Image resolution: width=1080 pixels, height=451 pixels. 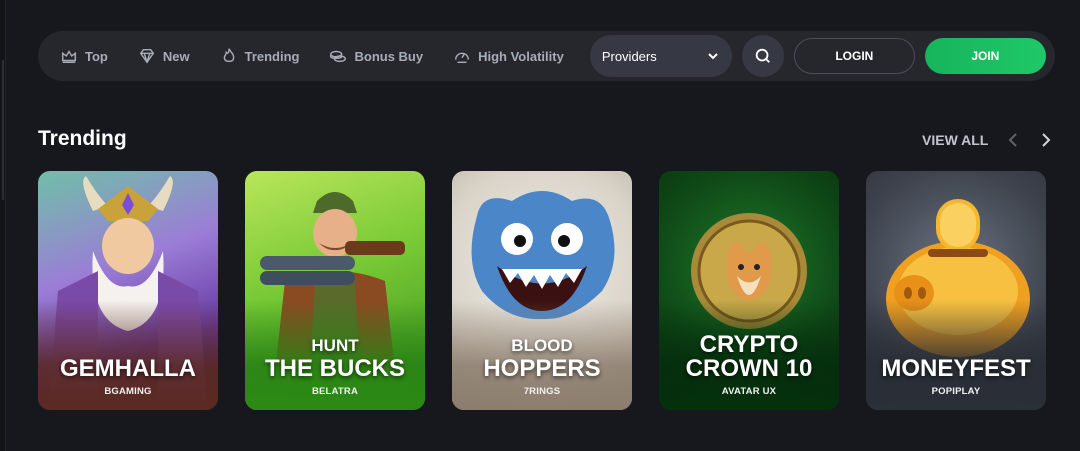 I want to click on search-button, so click(x=762, y=56).